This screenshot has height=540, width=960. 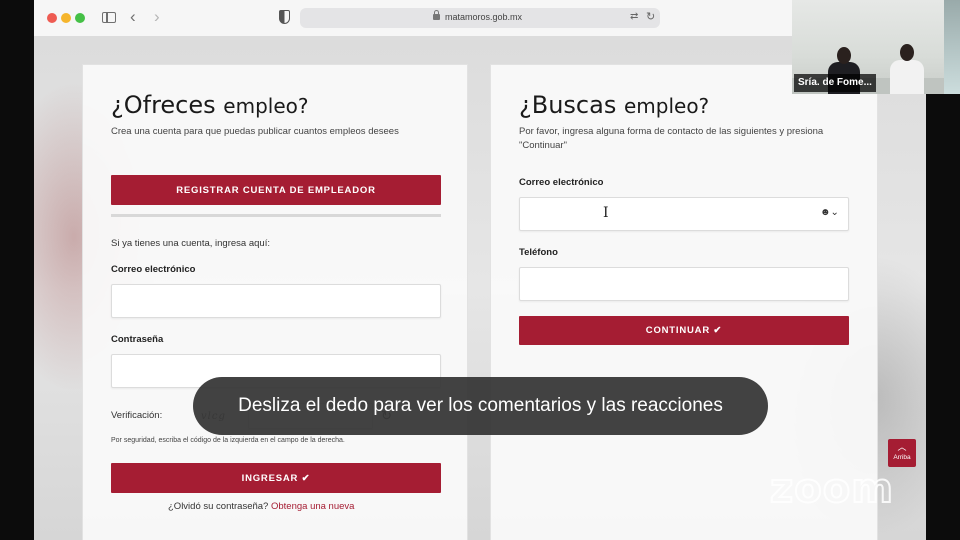 What do you see at coordinates (606, 213) in the screenshot?
I see `text-cursor-icon: I` at bounding box center [606, 213].